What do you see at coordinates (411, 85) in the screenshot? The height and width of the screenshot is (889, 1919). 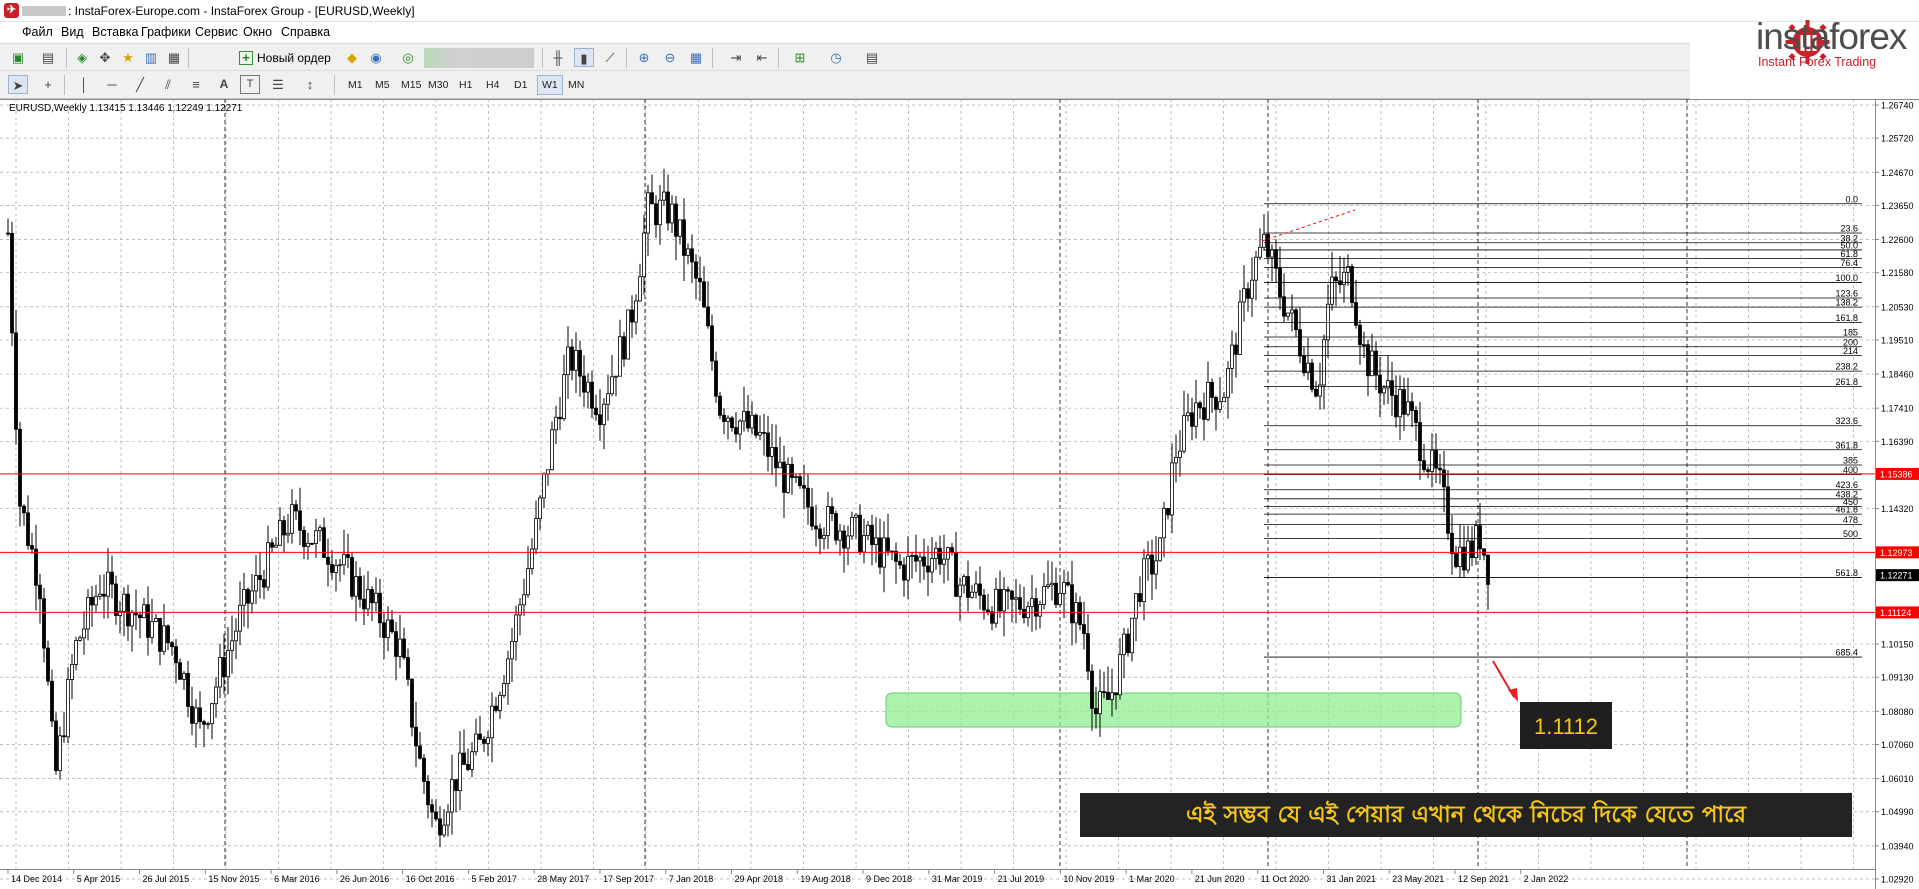 I see `tf-m15: M15` at bounding box center [411, 85].